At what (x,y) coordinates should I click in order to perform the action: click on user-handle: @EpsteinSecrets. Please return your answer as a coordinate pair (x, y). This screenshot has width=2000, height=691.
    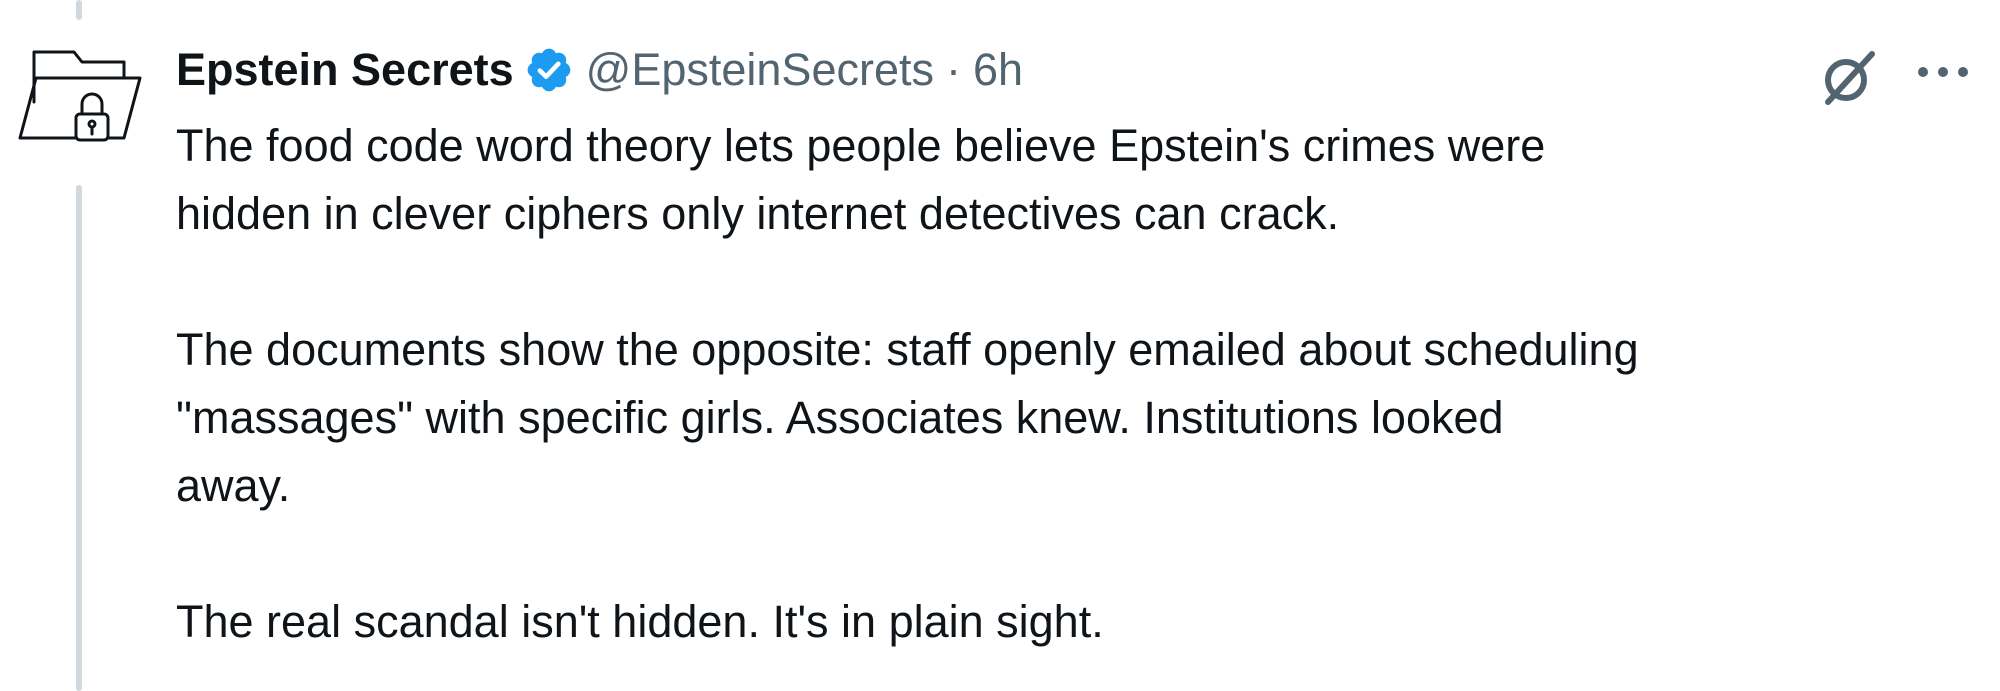
    Looking at the image, I should click on (760, 70).